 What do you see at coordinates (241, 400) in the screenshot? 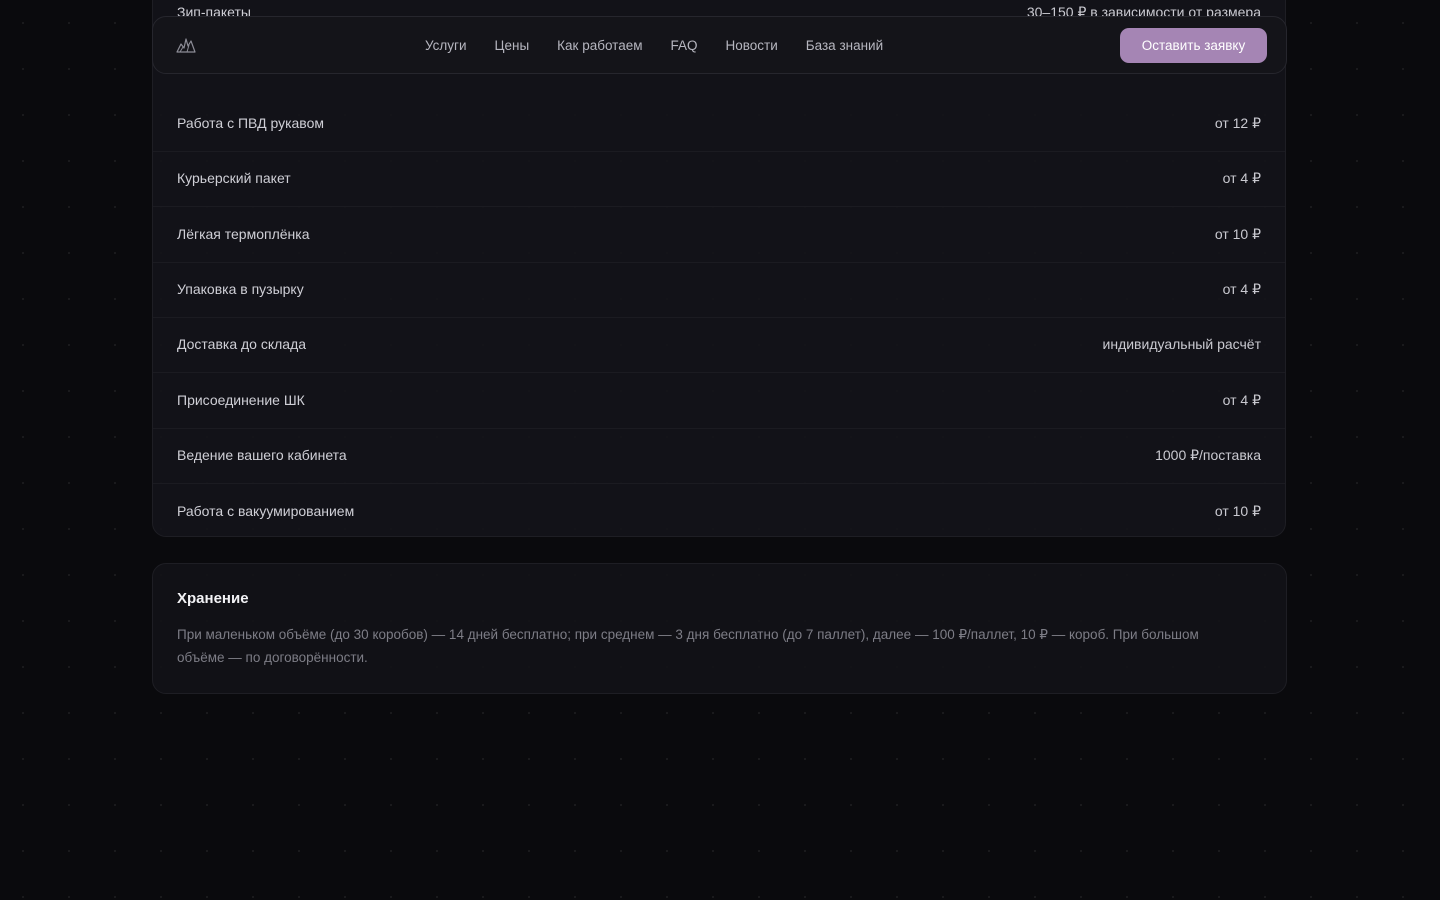
I see `price-row-name: Присоединение ШК` at bounding box center [241, 400].